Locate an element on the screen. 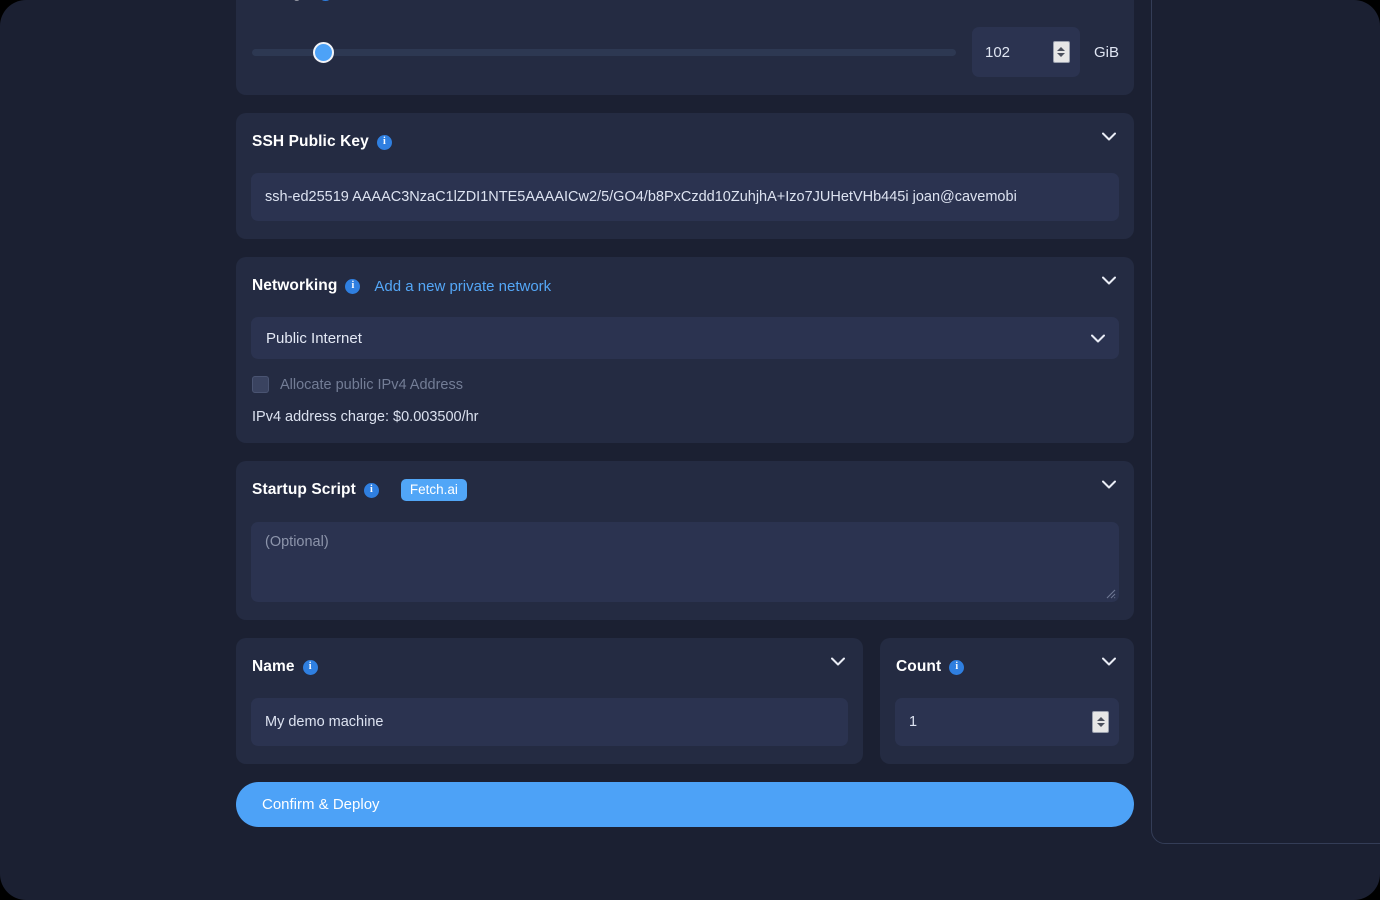 The image size is (1380, 900). network-select: Public Internet is located at coordinates (685, 338).